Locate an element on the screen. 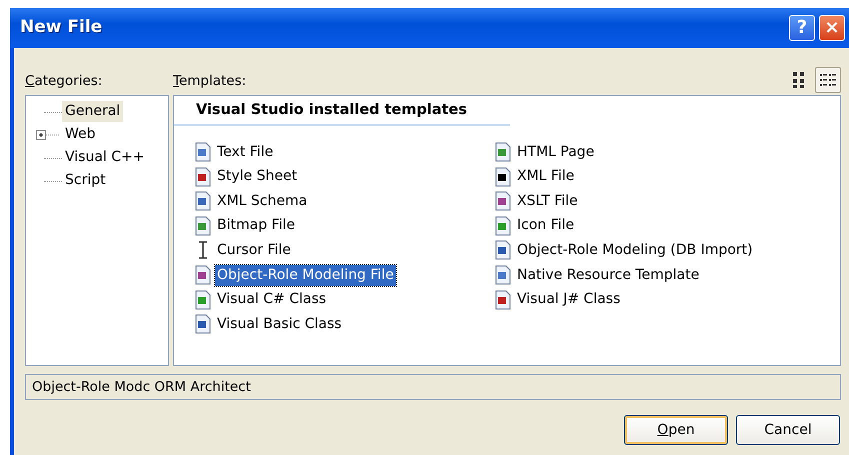  template-item: Icon File is located at coordinates (545, 225).